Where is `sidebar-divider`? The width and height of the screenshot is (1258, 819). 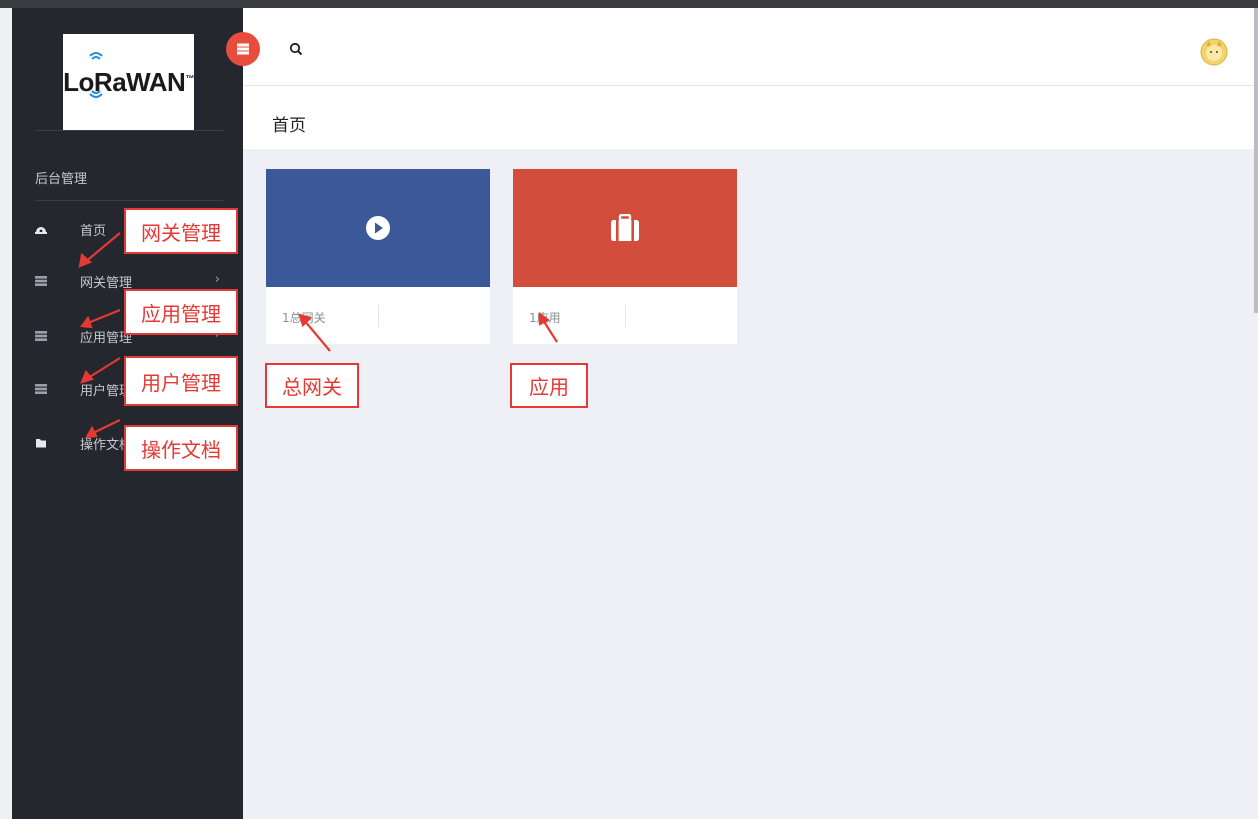
sidebar-divider is located at coordinates (129, 130).